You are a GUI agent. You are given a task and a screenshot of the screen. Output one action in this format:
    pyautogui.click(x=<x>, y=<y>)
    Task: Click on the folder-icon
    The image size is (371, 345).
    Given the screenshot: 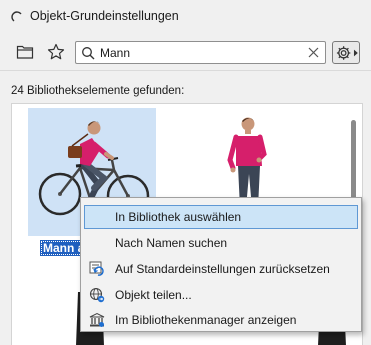 What is the action you would take?
    pyautogui.click(x=25, y=52)
    